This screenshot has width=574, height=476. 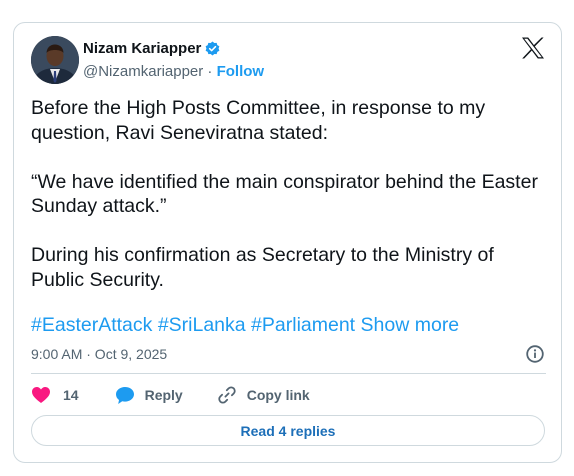 What do you see at coordinates (55, 60) in the screenshot?
I see `avatar` at bounding box center [55, 60].